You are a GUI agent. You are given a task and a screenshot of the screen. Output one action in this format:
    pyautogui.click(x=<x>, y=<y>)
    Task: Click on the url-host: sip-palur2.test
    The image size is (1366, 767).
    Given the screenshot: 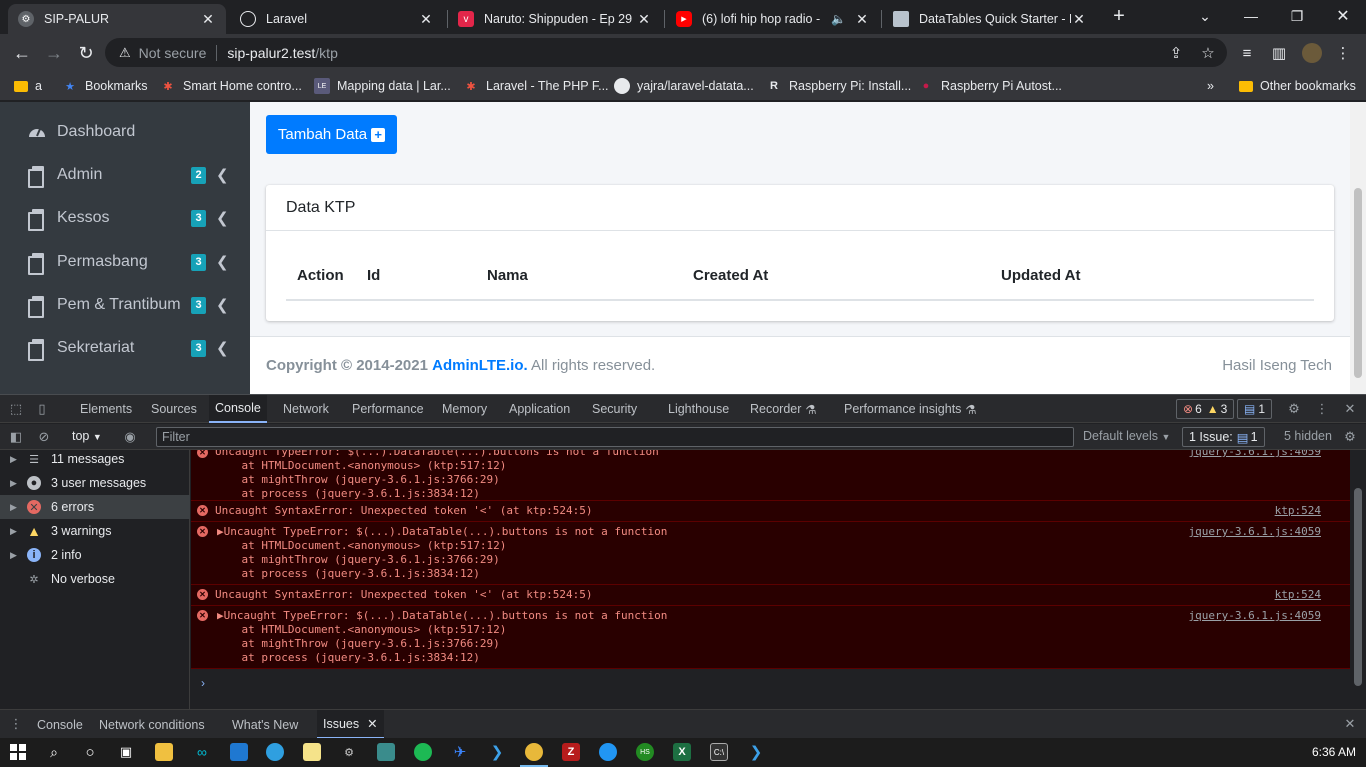 What is the action you would take?
    pyautogui.click(x=271, y=53)
    